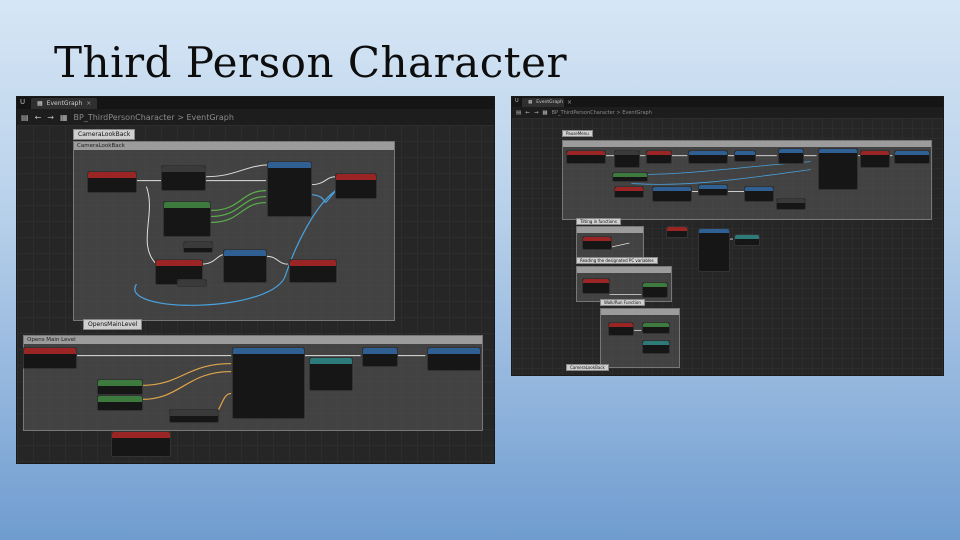 The width and height of the screenshot is (960, 540). I want to click on set-variable-node, so click(356, 186).